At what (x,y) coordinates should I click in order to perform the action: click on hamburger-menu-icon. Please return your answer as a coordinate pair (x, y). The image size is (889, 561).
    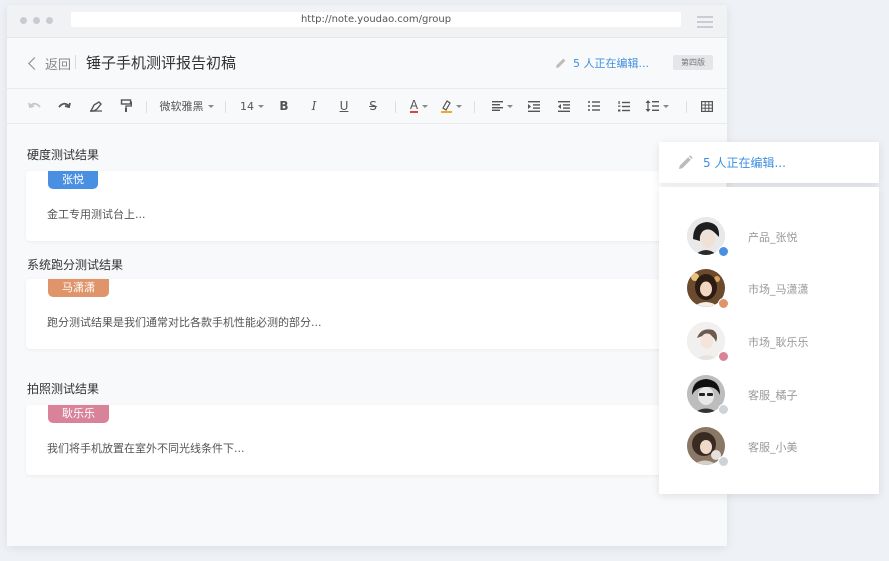
    Looking at the image, I should click on (705, 23).